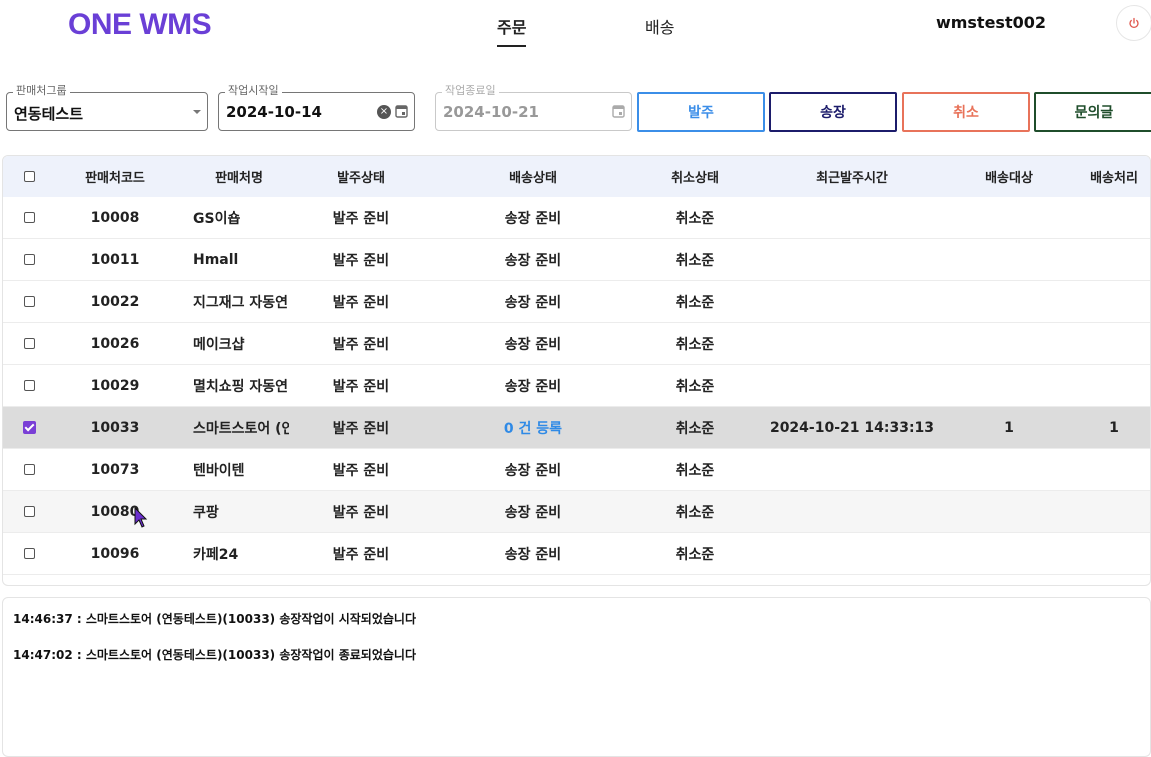 The height and width of the screenshot is (757, 1151). I want to click on cell-ship-target: 1, so click(1009, 427).